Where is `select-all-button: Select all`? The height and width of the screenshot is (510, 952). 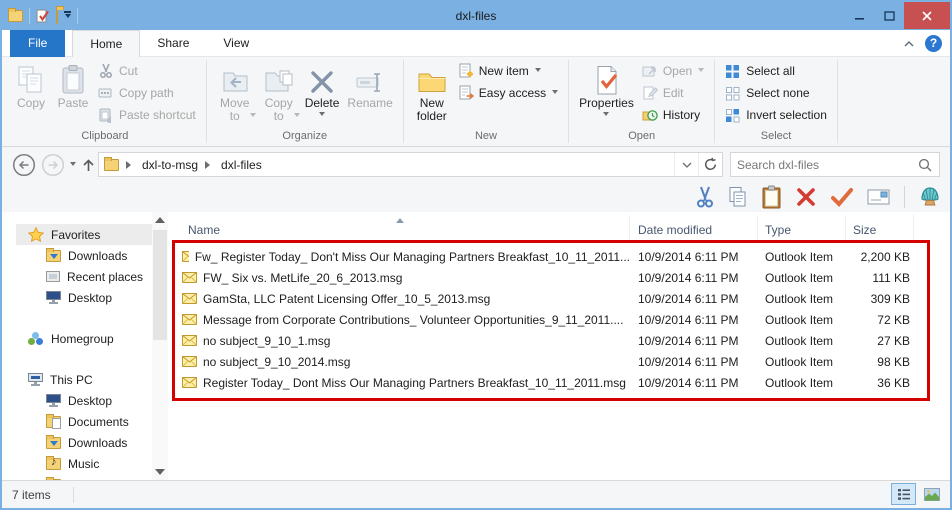
select-all-button: Select all is located at coordinates (776, 71).